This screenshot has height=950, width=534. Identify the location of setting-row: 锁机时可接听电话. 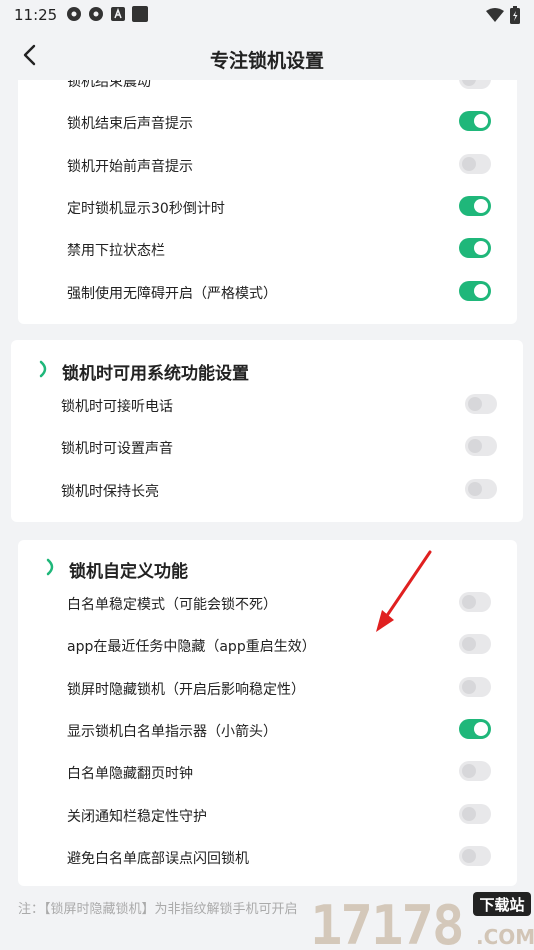
(267, 405).